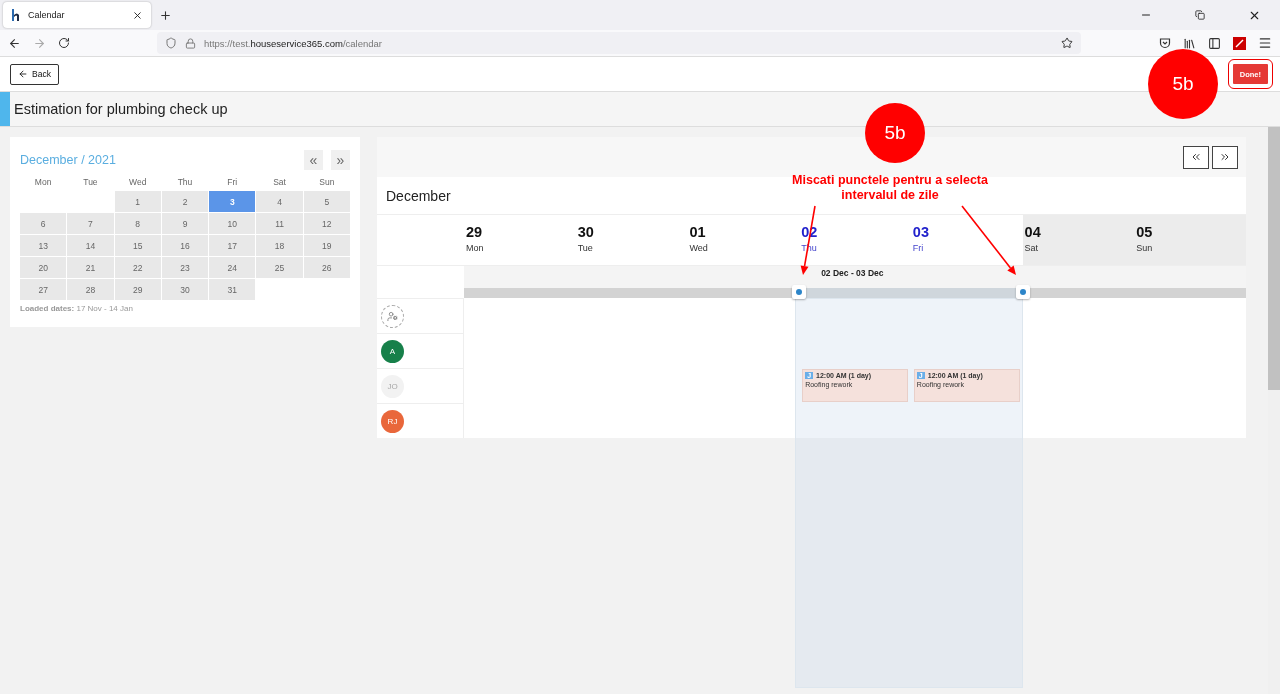 The image size is (1280, 694). What do you see at coordinates (185, 182) in the screenshot?
I see `weekday-label: Thu` at bounding box center [185, 182].